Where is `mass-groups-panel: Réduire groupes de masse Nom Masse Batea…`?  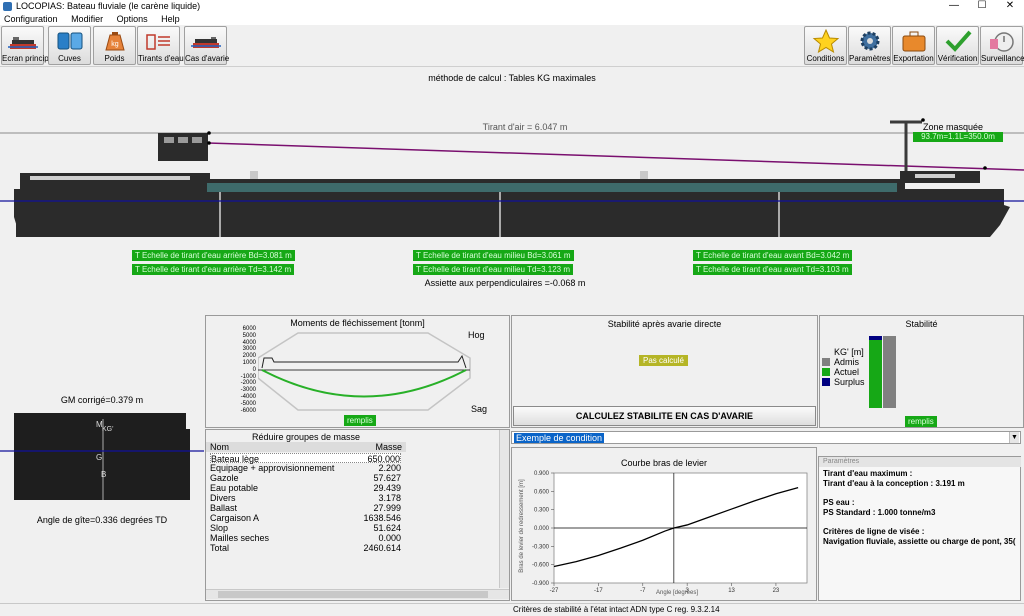
mass-groups-panel: Réduire groupes de masse Nom Masse Batea… is located at coordinates (357, 515).